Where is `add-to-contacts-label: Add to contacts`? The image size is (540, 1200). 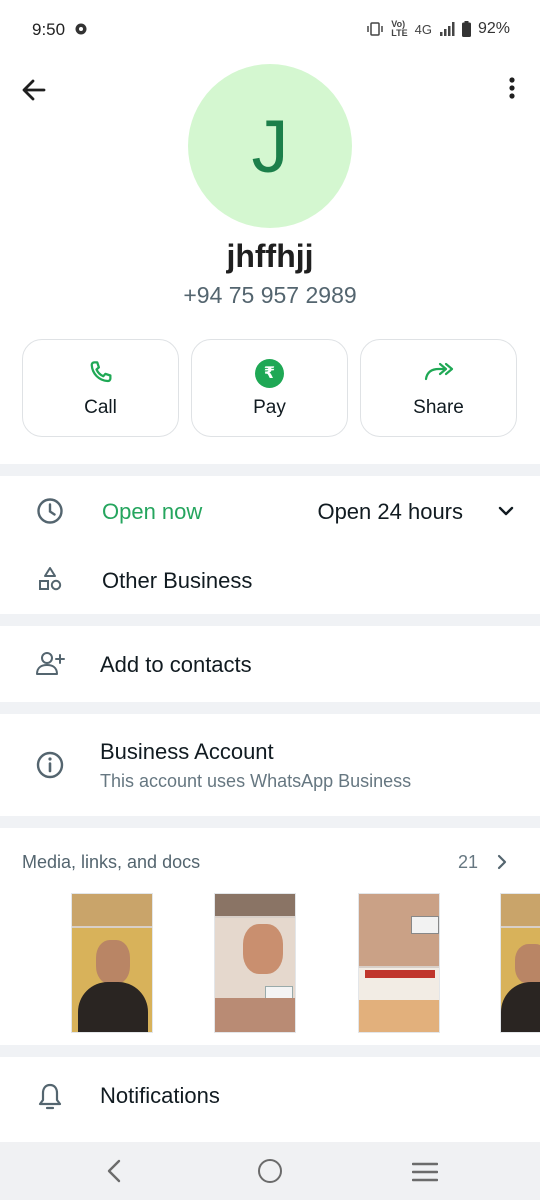 add-to-contacts-label: Add to contacts is located at coordinates (176, 664).